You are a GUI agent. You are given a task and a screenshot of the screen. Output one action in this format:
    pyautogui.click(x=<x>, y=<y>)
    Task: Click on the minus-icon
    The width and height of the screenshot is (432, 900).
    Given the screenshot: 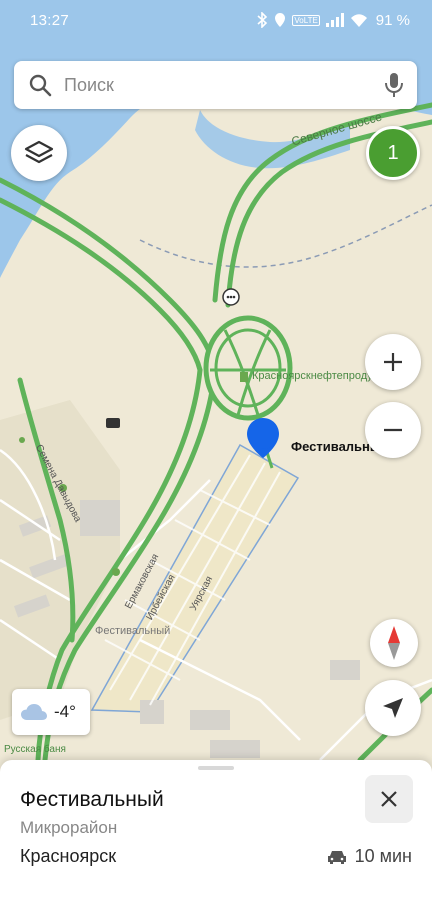 What is the action you would take?
    pyautogui.click(x=393, y=430)
    